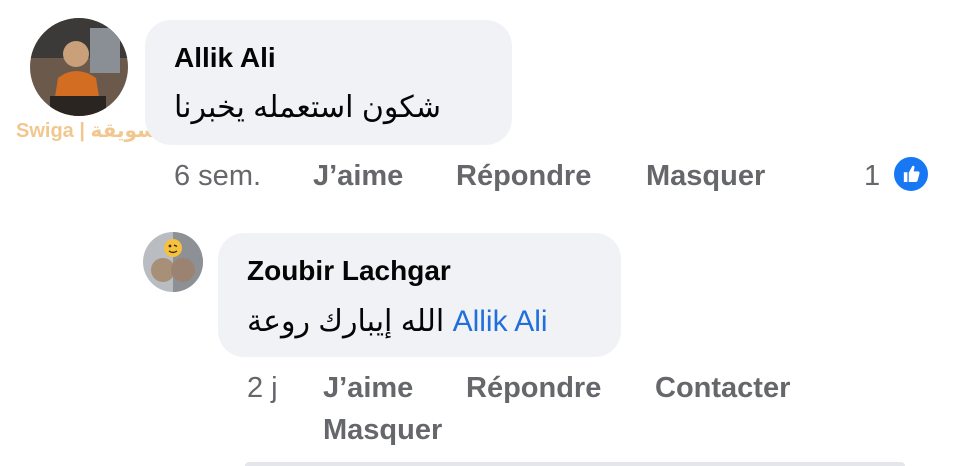 The image size is (960, 466). I want to click on avatar-allik-ali, so click(79, 67).